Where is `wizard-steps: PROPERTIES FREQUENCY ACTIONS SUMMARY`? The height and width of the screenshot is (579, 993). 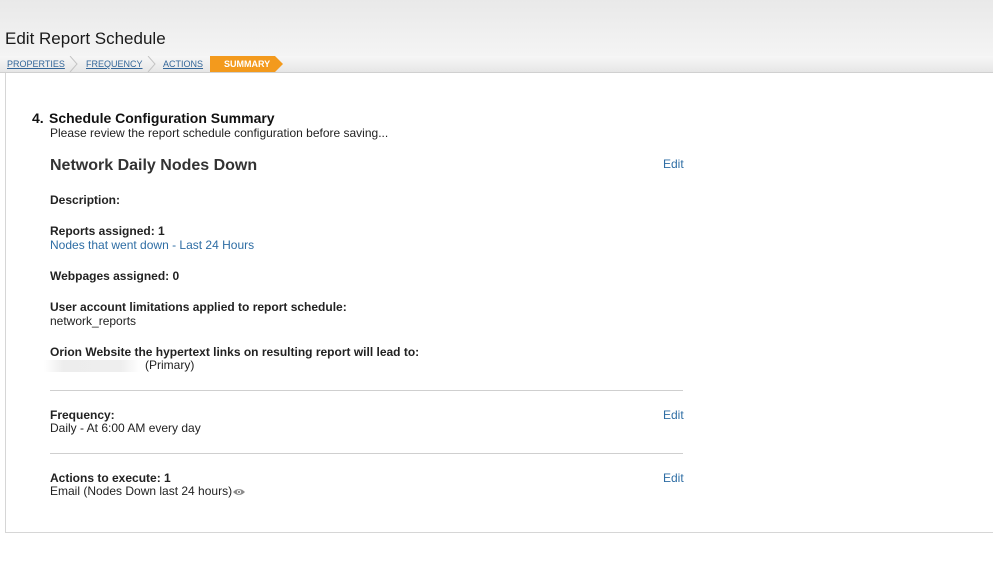 wizard-steps: PROPERTIES FREQUENCY ACTIONS SUMMARY is located at coordinates (496, 64).